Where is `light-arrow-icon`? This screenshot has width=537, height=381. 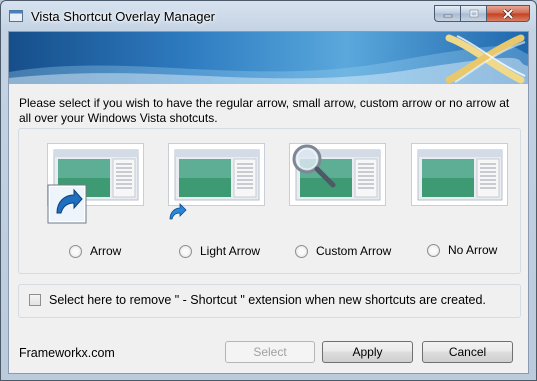
light-arrow-icon is located at coordinates (178, 211).